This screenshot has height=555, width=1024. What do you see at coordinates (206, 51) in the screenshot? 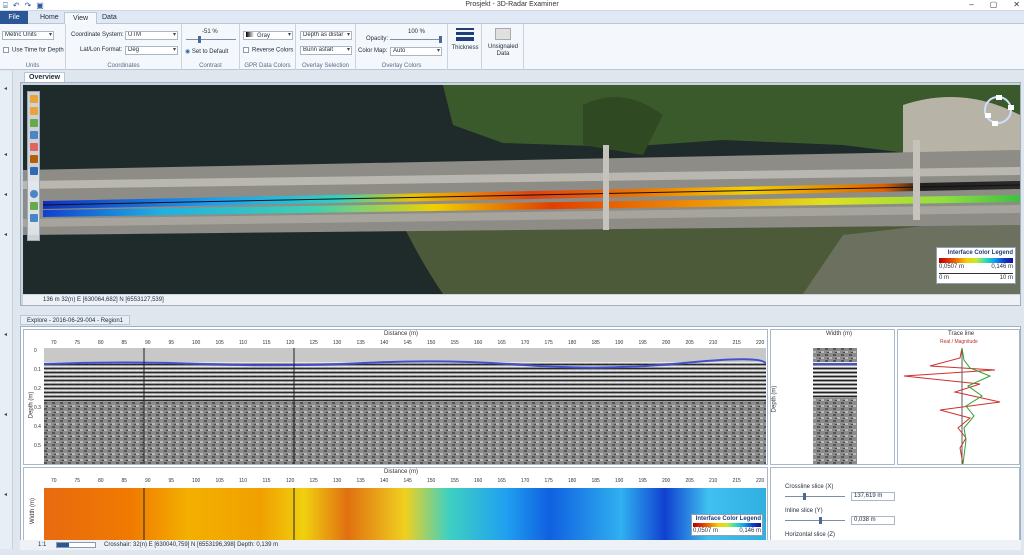
I see `set-default-button: ◉ Set to Default` at bounding box center [206, 51].